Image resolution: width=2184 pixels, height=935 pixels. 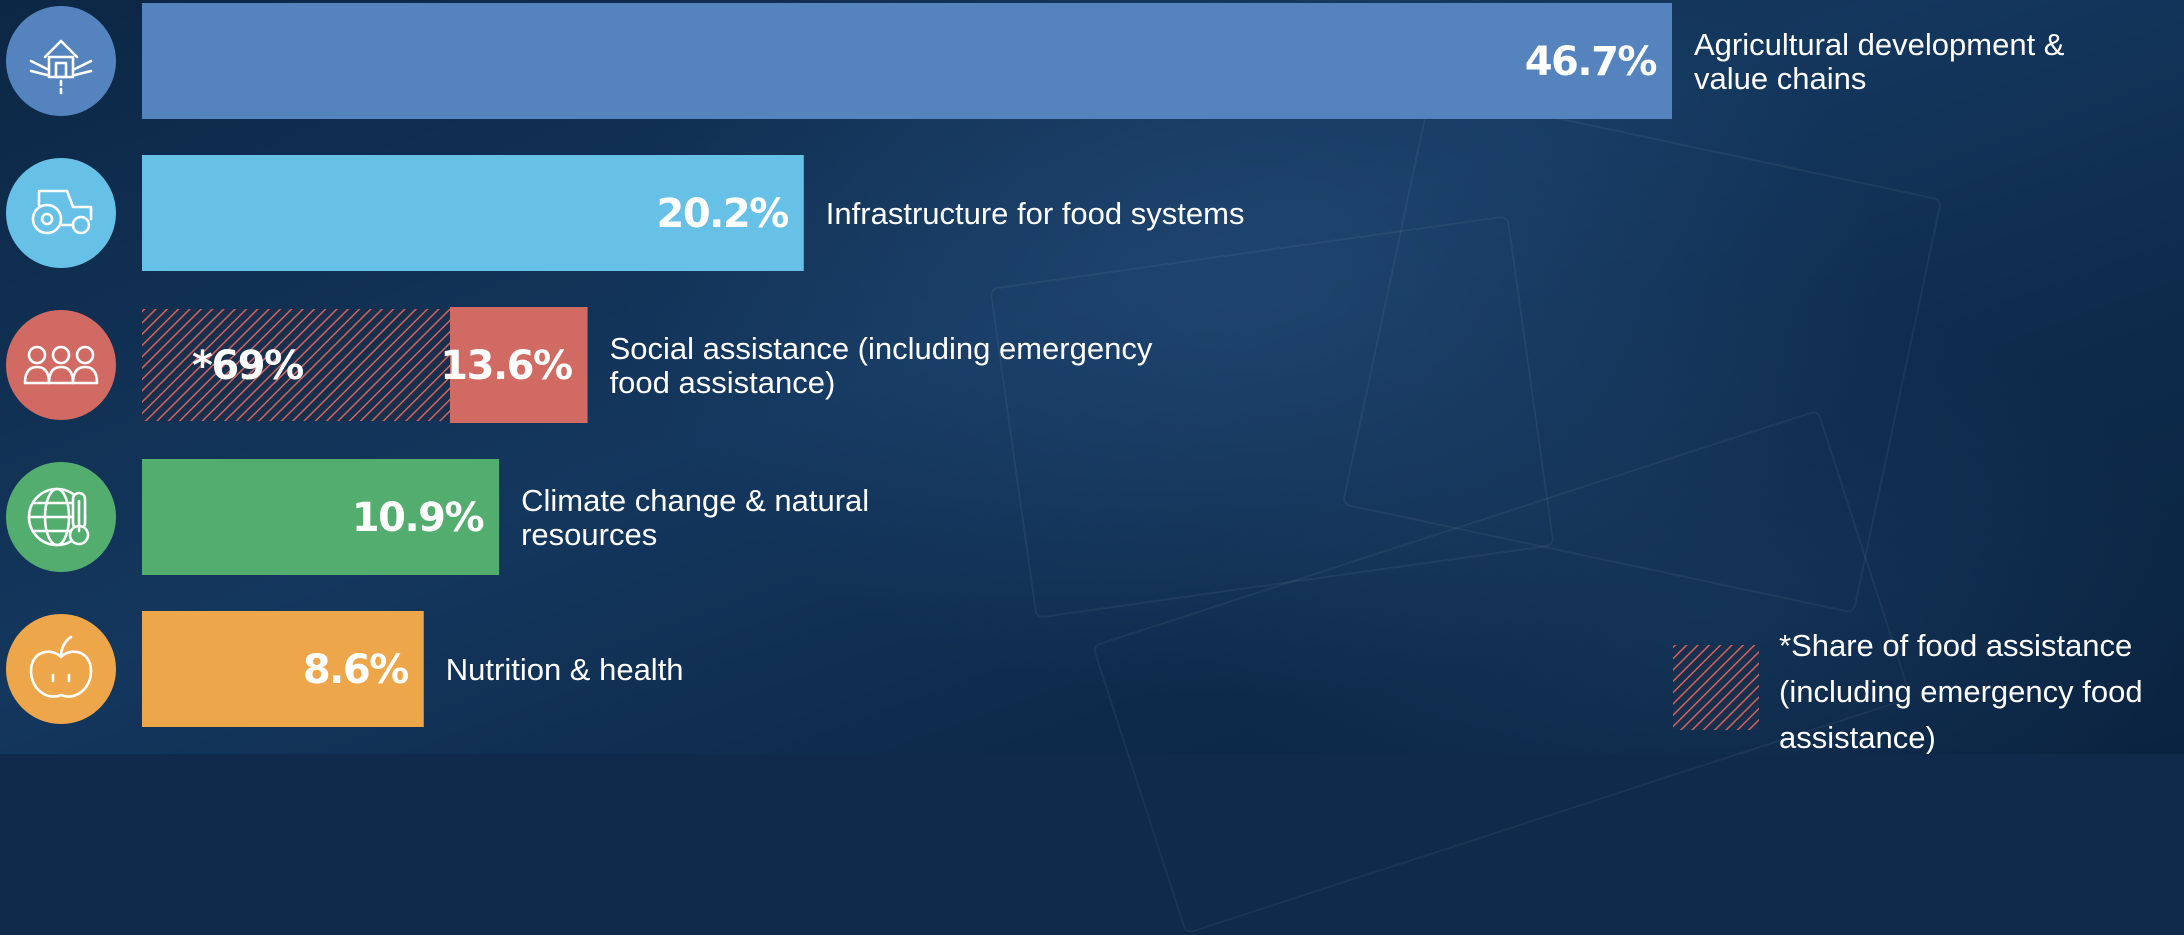 What do you see at coordinates (247, 366) in the screenshot?
I see `food-assistance-share-label: *69%` at bounding box center [247, 366].